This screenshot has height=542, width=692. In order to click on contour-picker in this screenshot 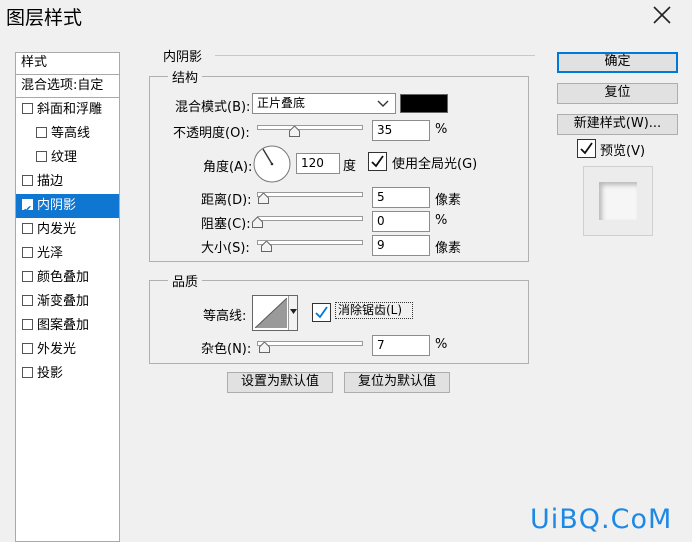, I will do `click(275, 313)`.